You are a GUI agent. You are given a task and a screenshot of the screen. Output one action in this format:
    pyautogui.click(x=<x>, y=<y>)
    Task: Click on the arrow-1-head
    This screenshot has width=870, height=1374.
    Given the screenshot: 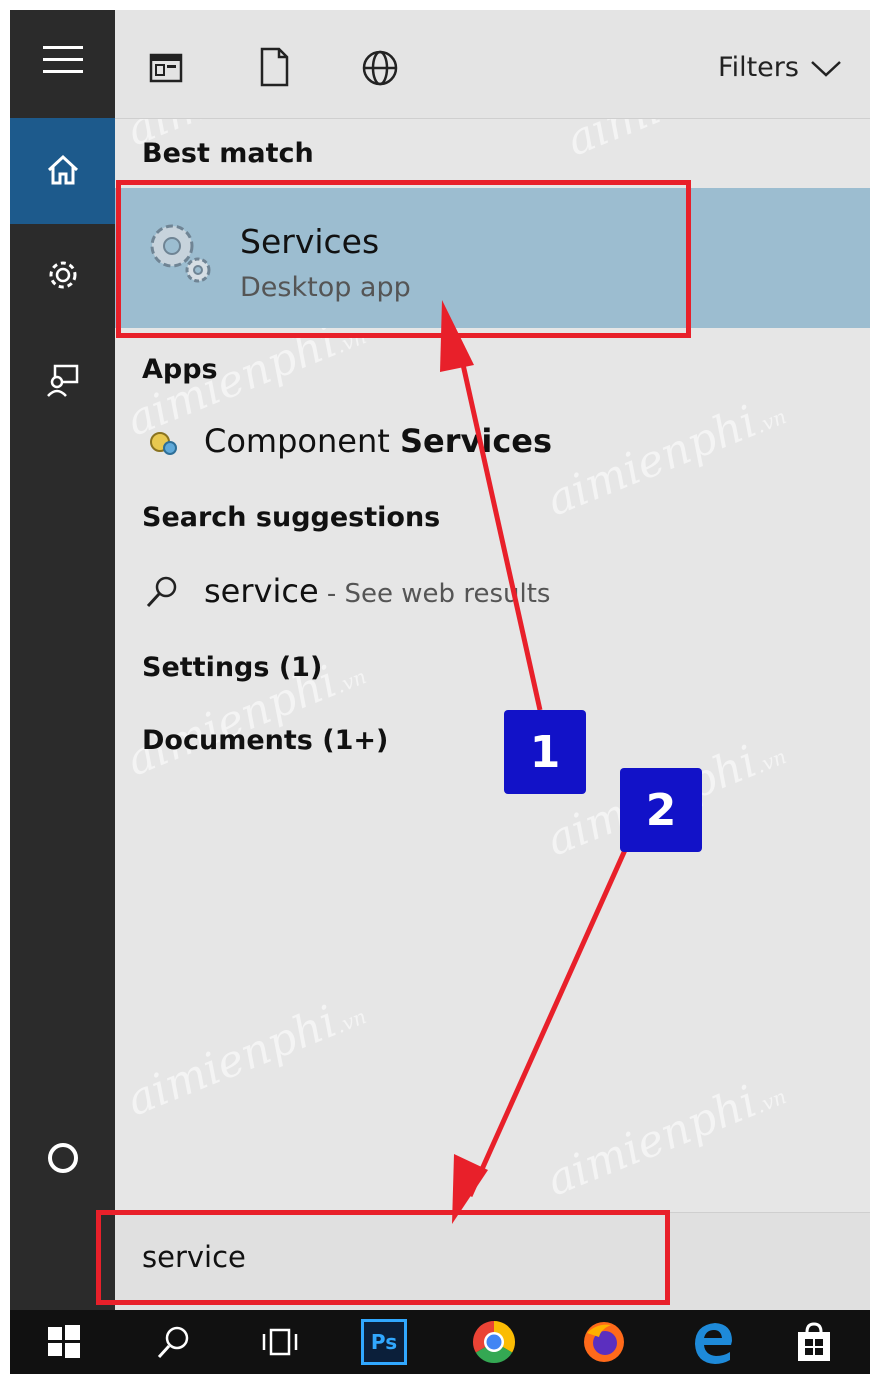 What is the action you would take?
    pyautogui.click(x=457, y=336)
    